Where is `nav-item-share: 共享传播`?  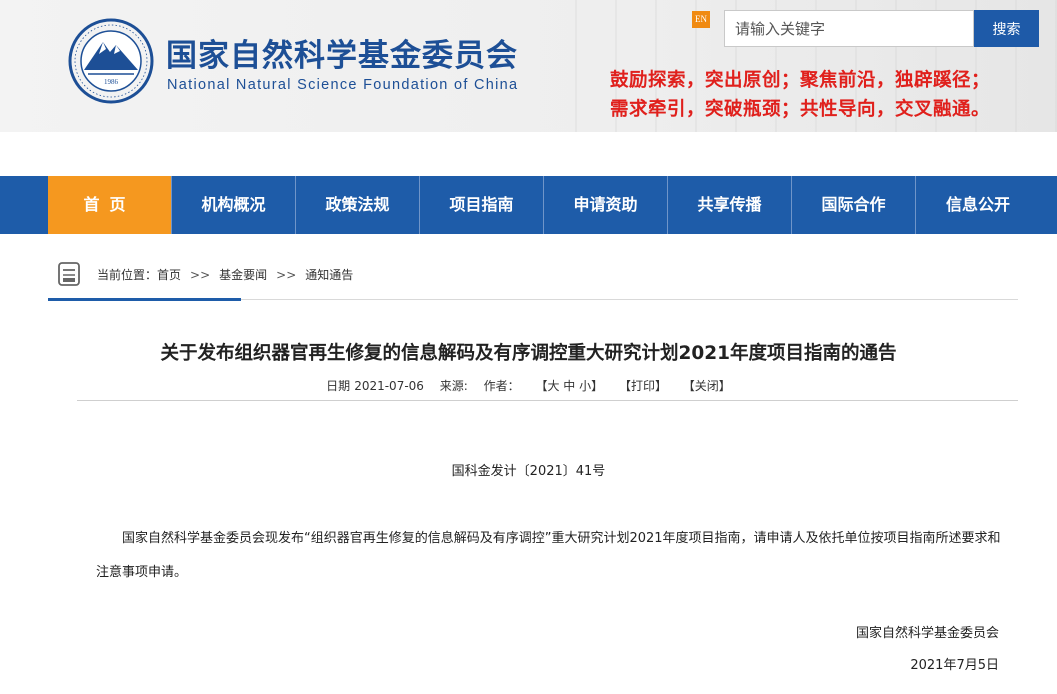
nav-item-share: 共享传播 is located at coordinates (730, 205).